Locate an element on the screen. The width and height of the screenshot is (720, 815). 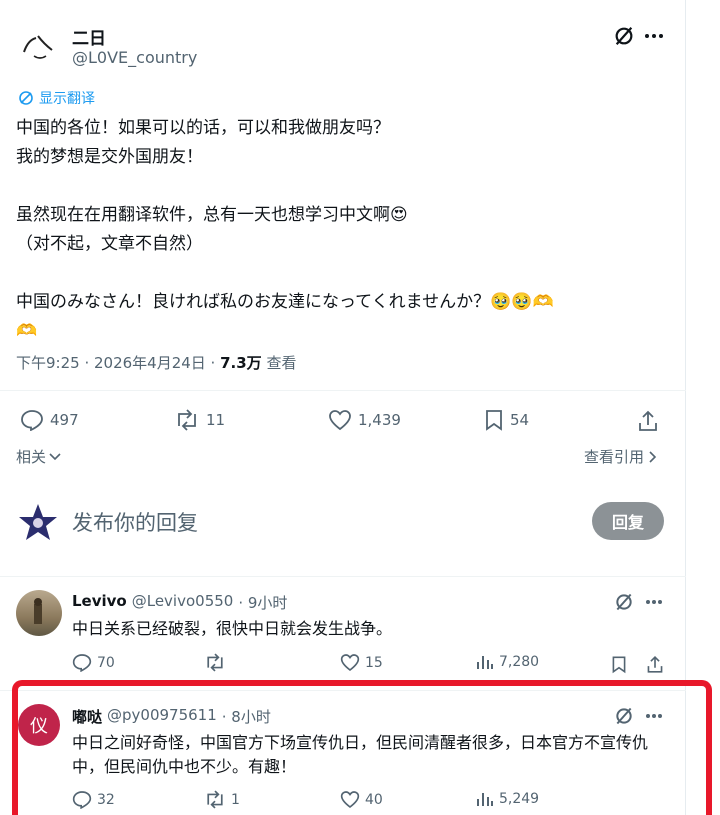
reply-header: Levivo @Levivo0550 · 9小时 is located at coordinates (179, 602).